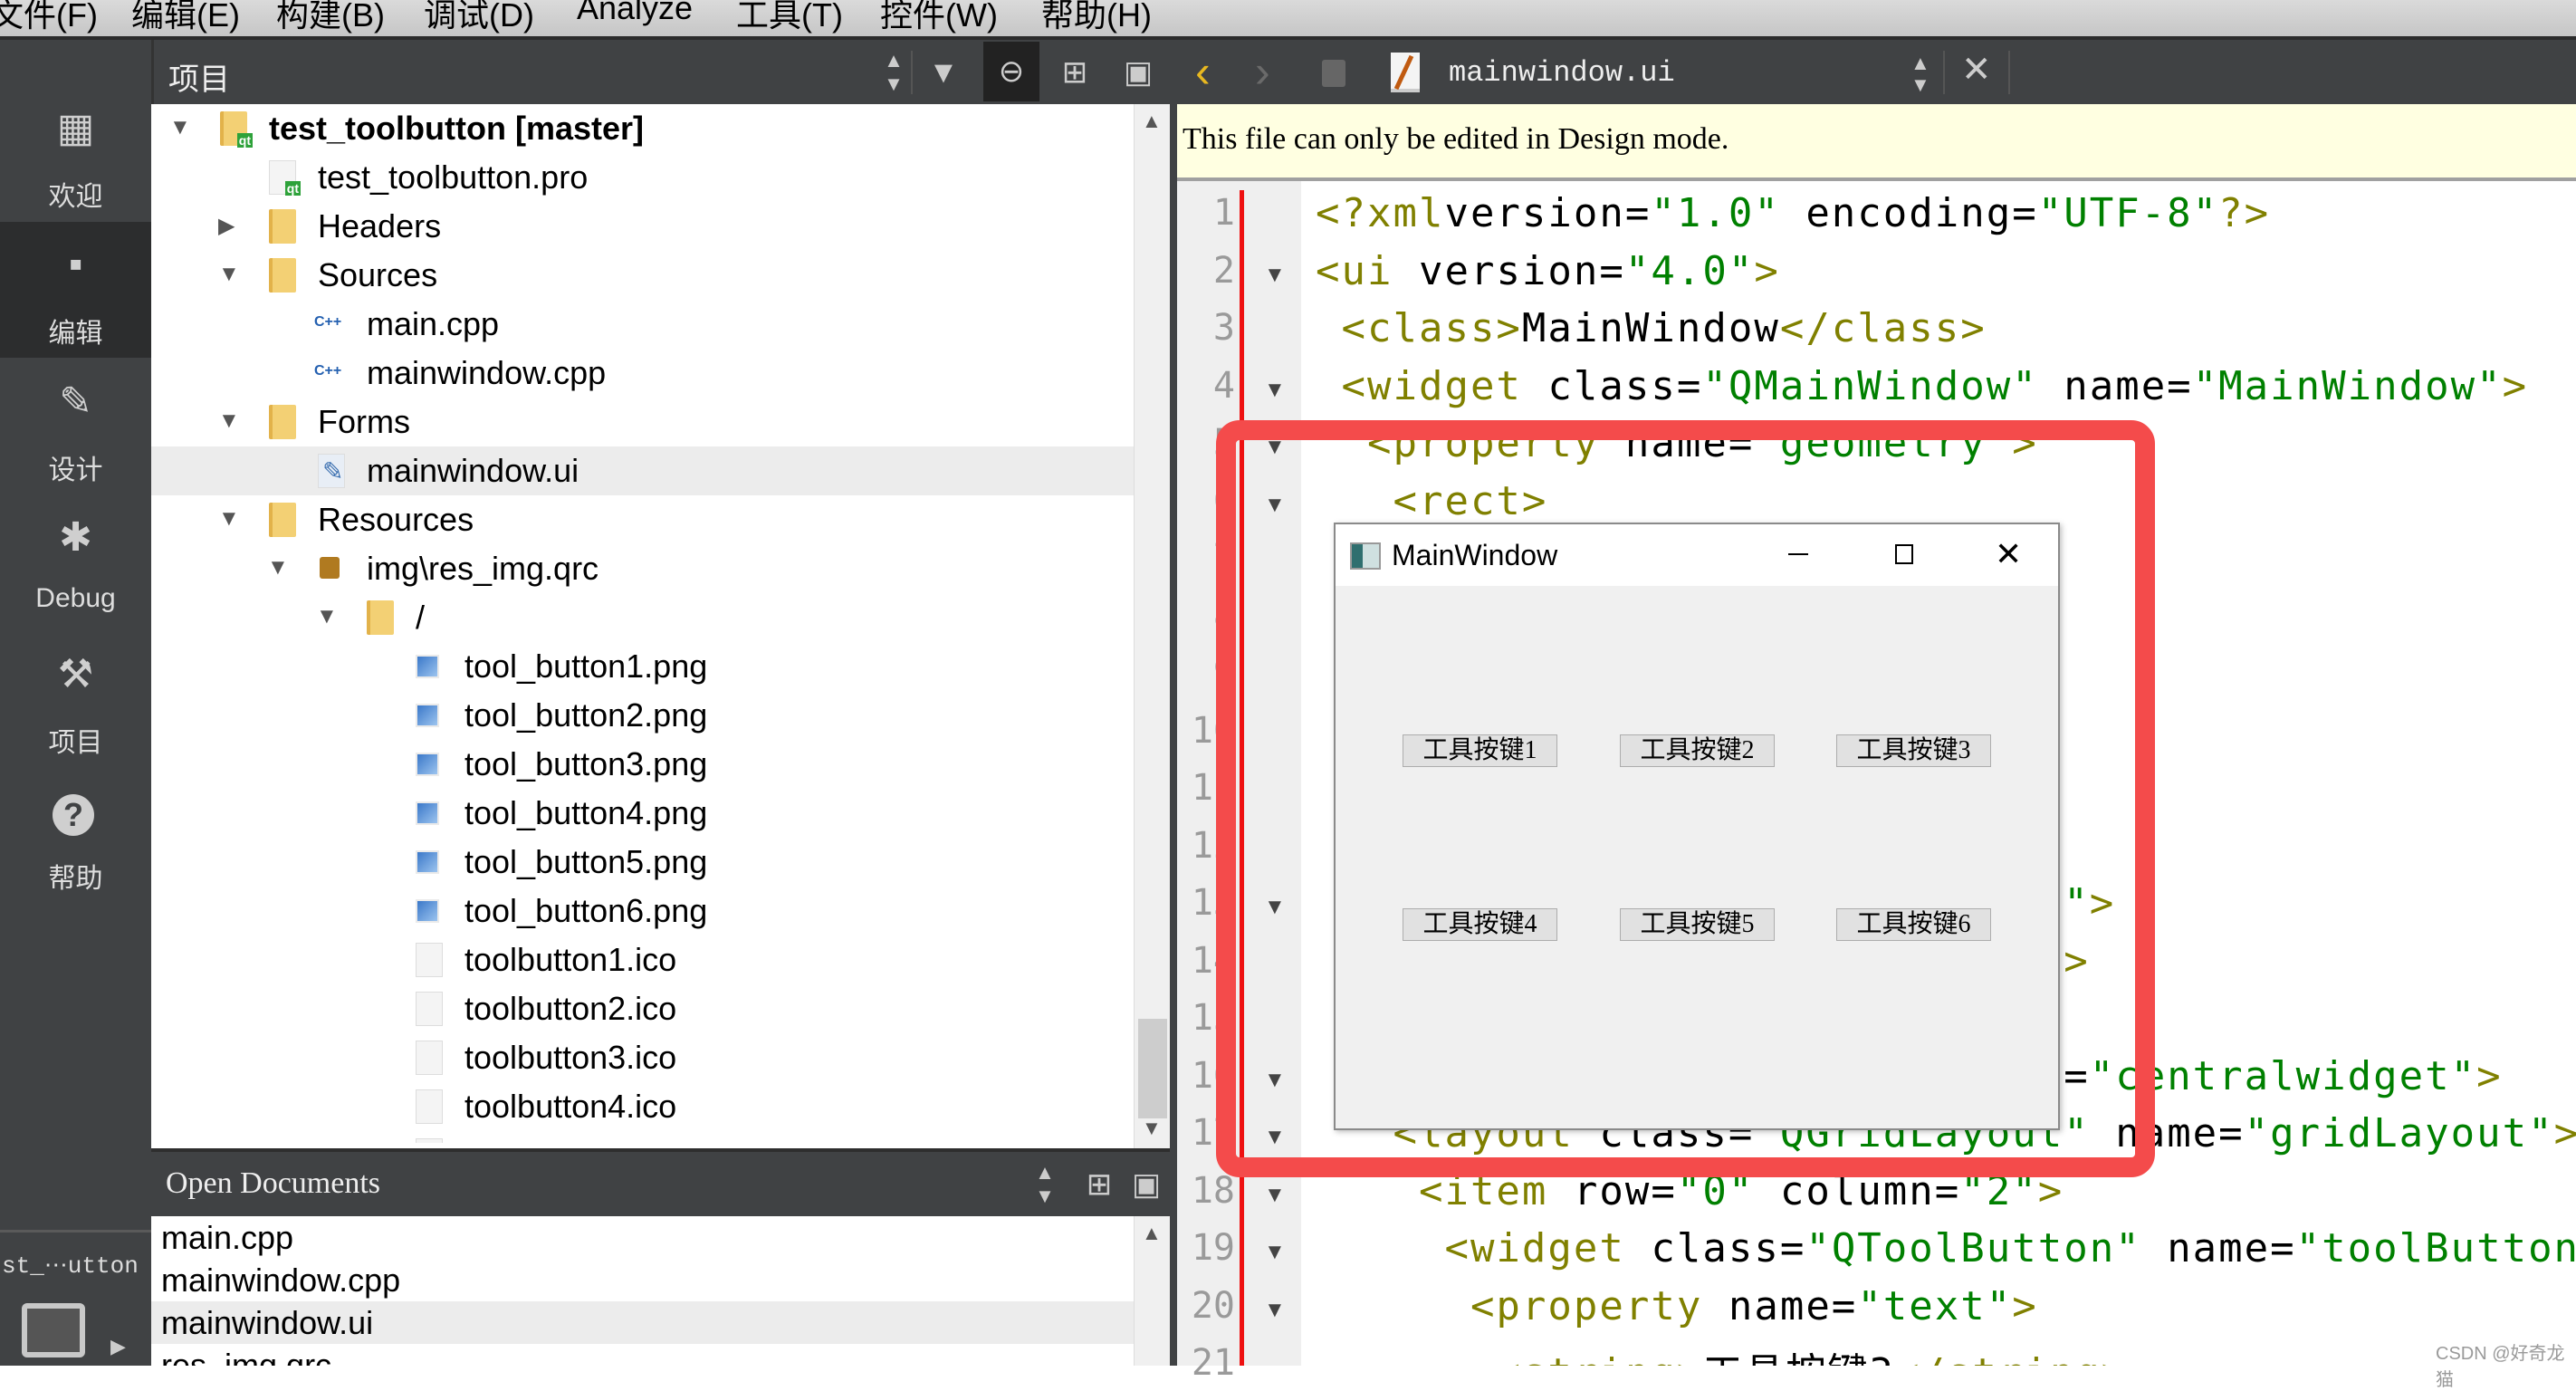  What do you see at coordinates (75, 153) in the screenshot?
I see `mode-grid: ▦ 欢迎` at bounding box center [75, 153].